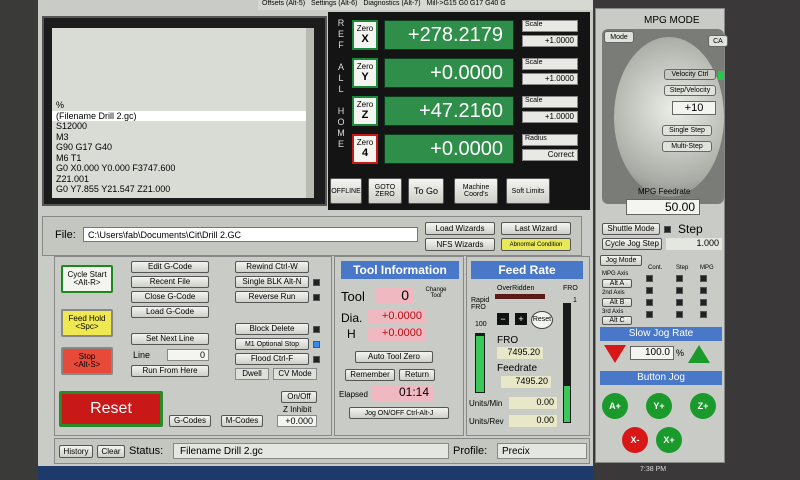 Image resolution: width=800 pixels, height=480 pixels. Describe the element at coordinates (297, 421) in the screenshot. I see `z-inhibit-value: +0.000` at that location.